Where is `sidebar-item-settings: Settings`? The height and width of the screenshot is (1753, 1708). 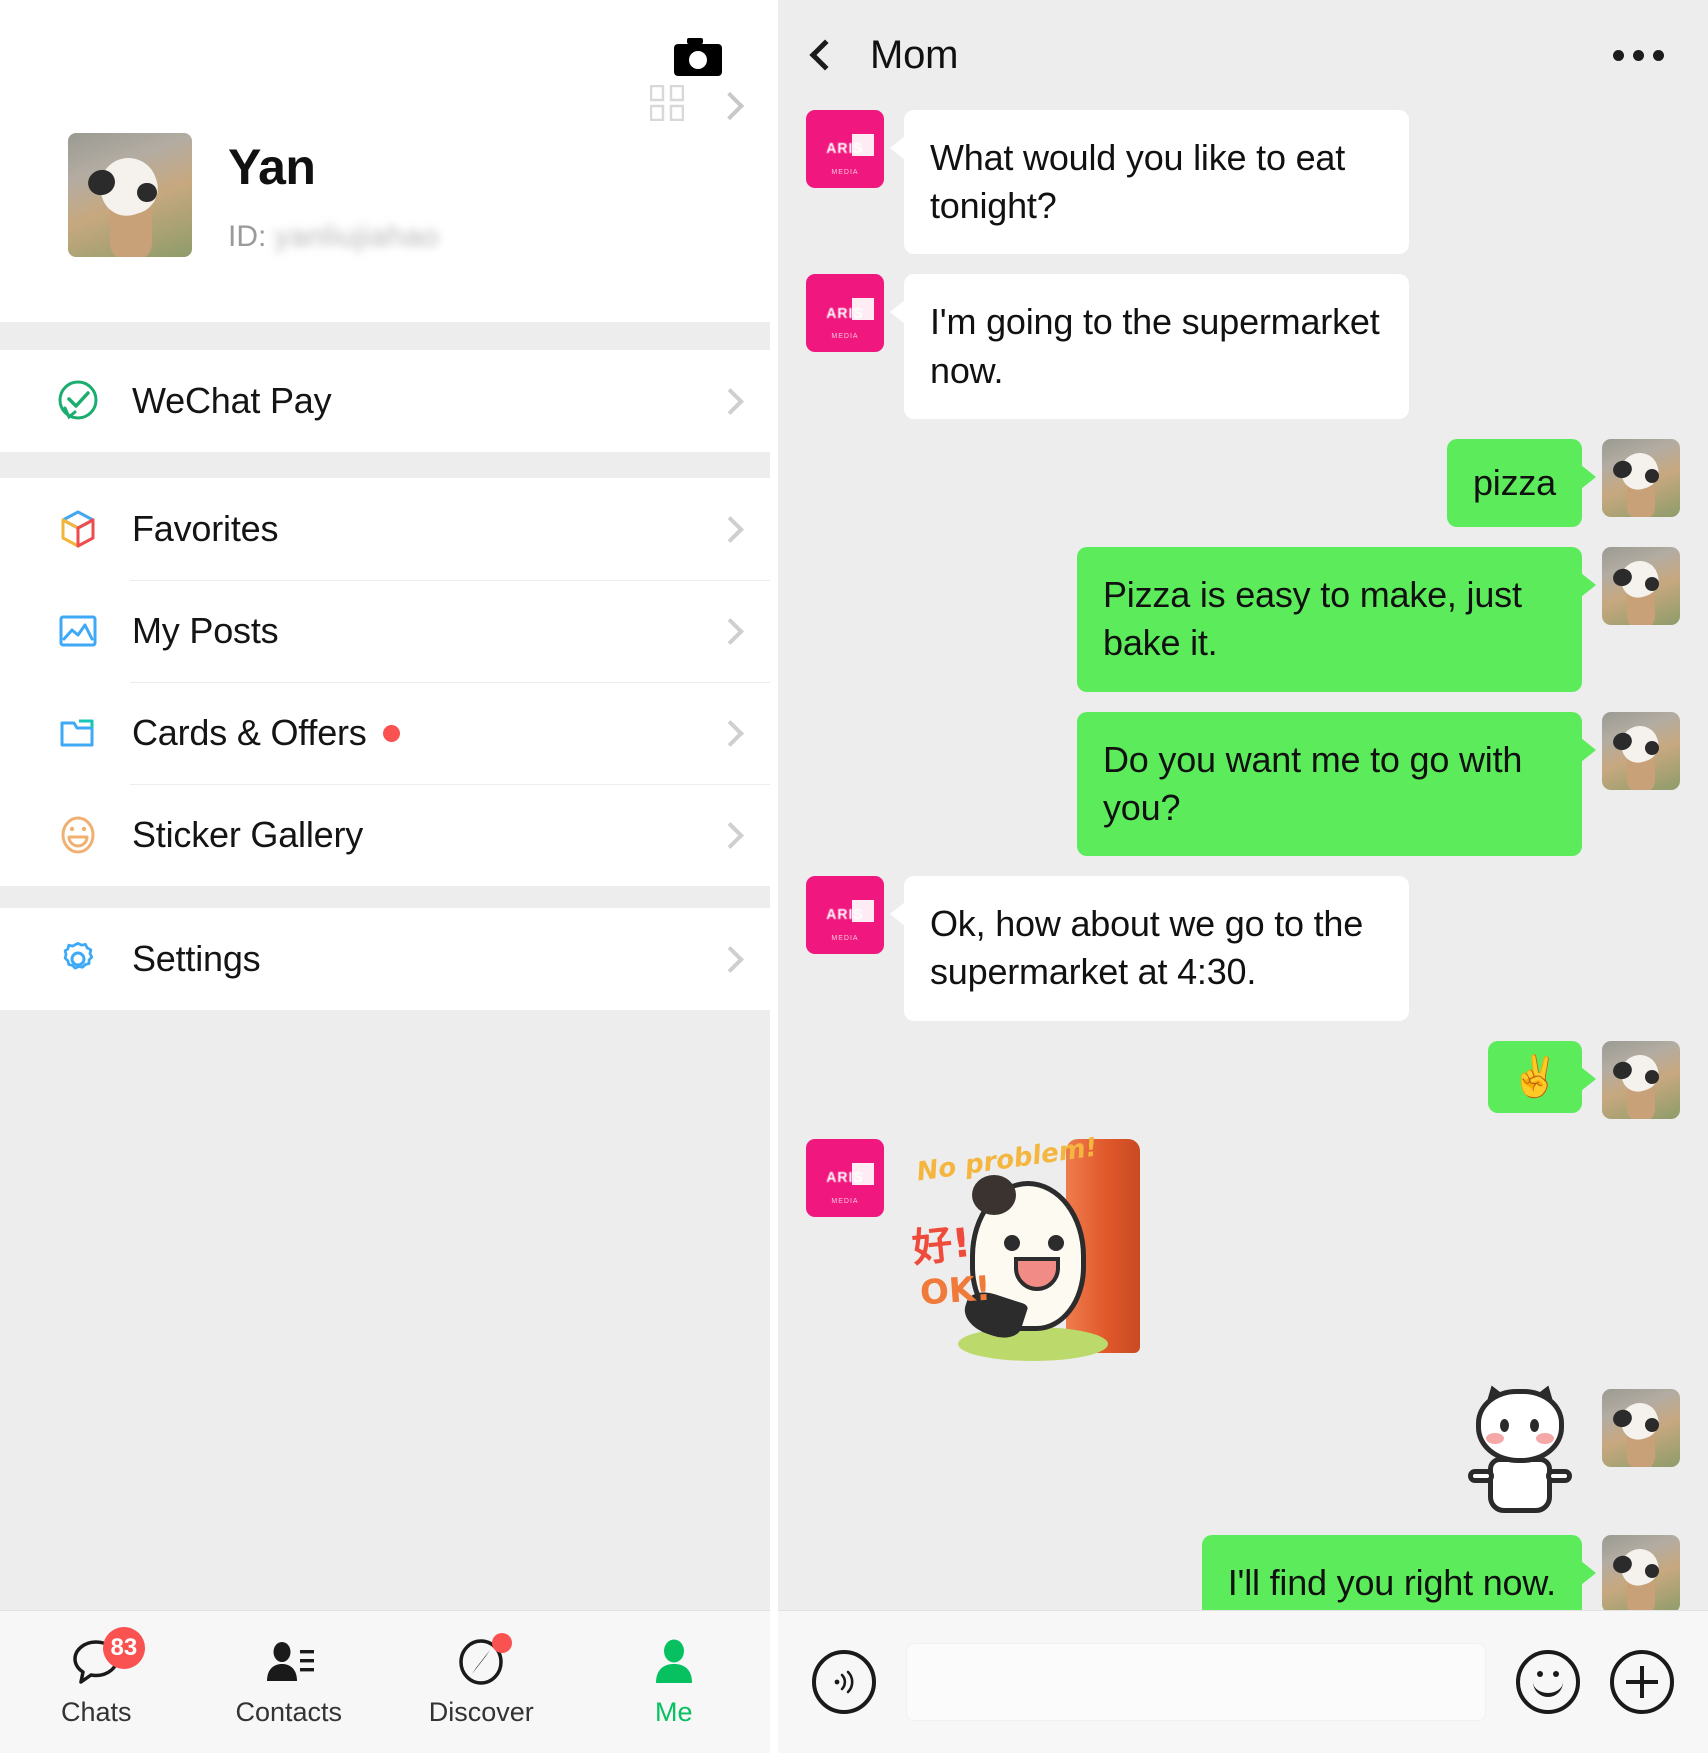
sidebar-item-settings: Settings is located at coordinates (385, 959).